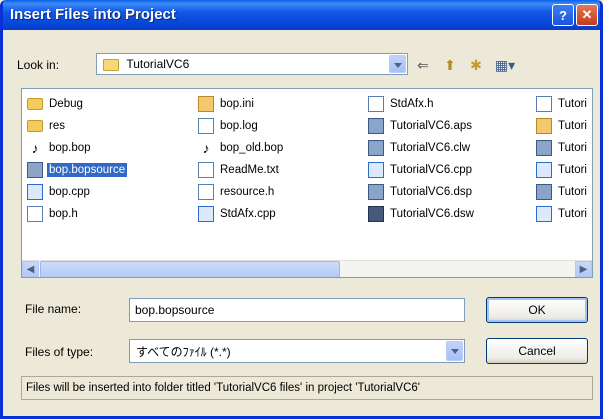  I want to click on list-item-selected: bop.bopsource, so click(77, 170).